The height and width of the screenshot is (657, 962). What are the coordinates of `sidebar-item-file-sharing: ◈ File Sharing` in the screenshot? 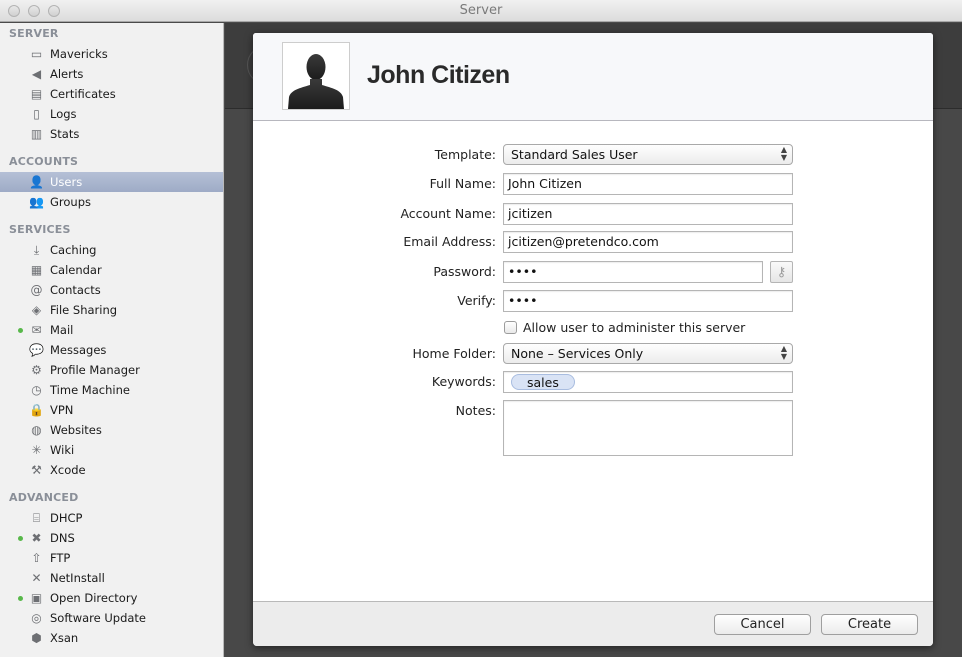 It's located at (111, 310).